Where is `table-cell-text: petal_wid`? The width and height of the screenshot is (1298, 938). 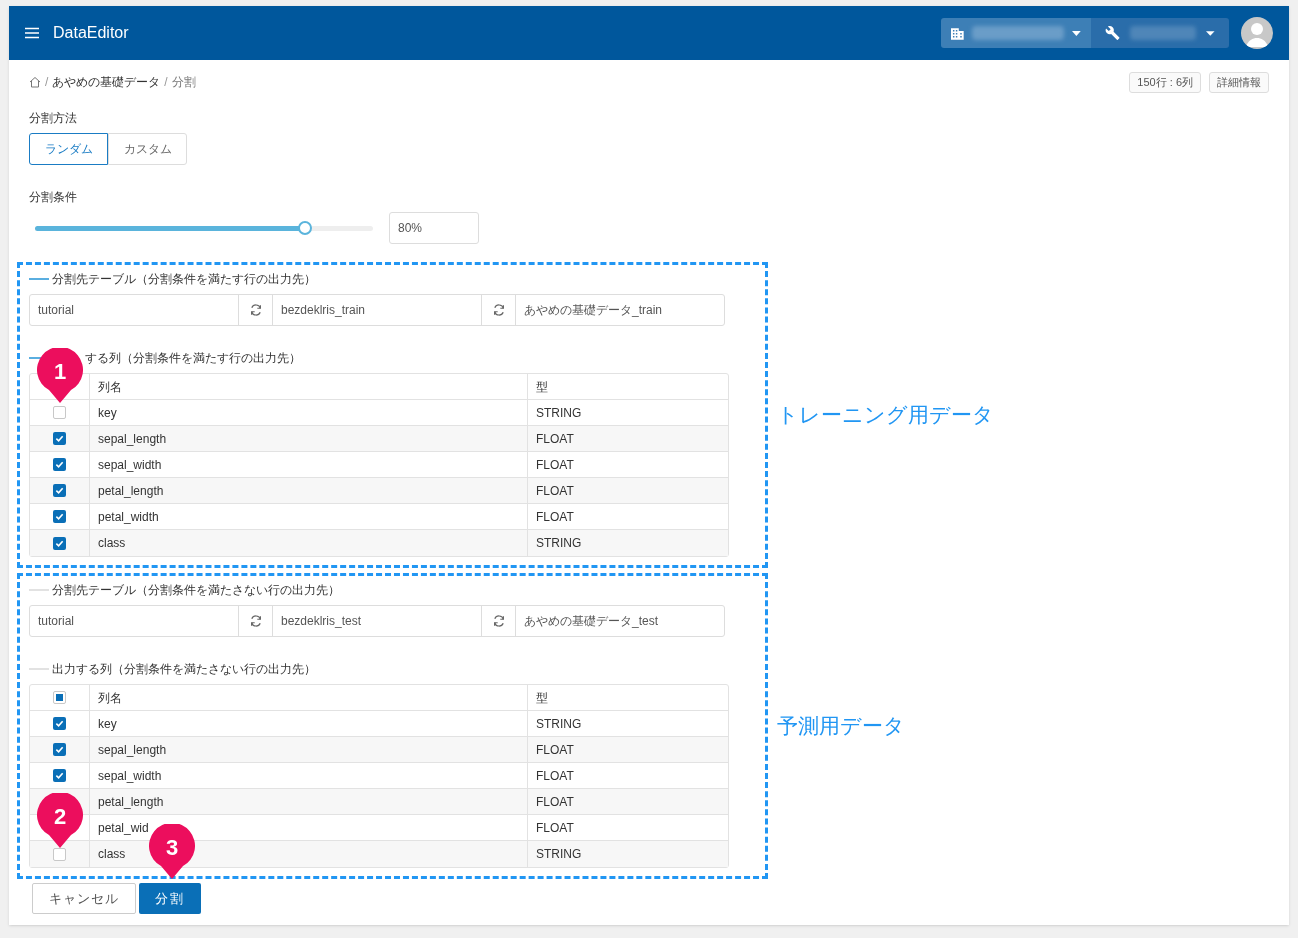
table-cell-text: petal_wid is located at coordinates (123, 828).